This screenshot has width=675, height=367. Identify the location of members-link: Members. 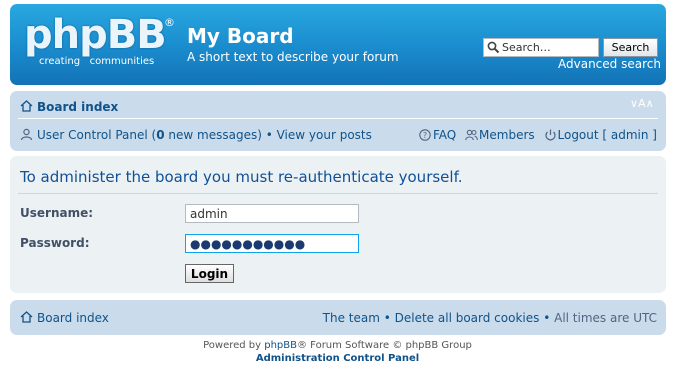
(507, 135).